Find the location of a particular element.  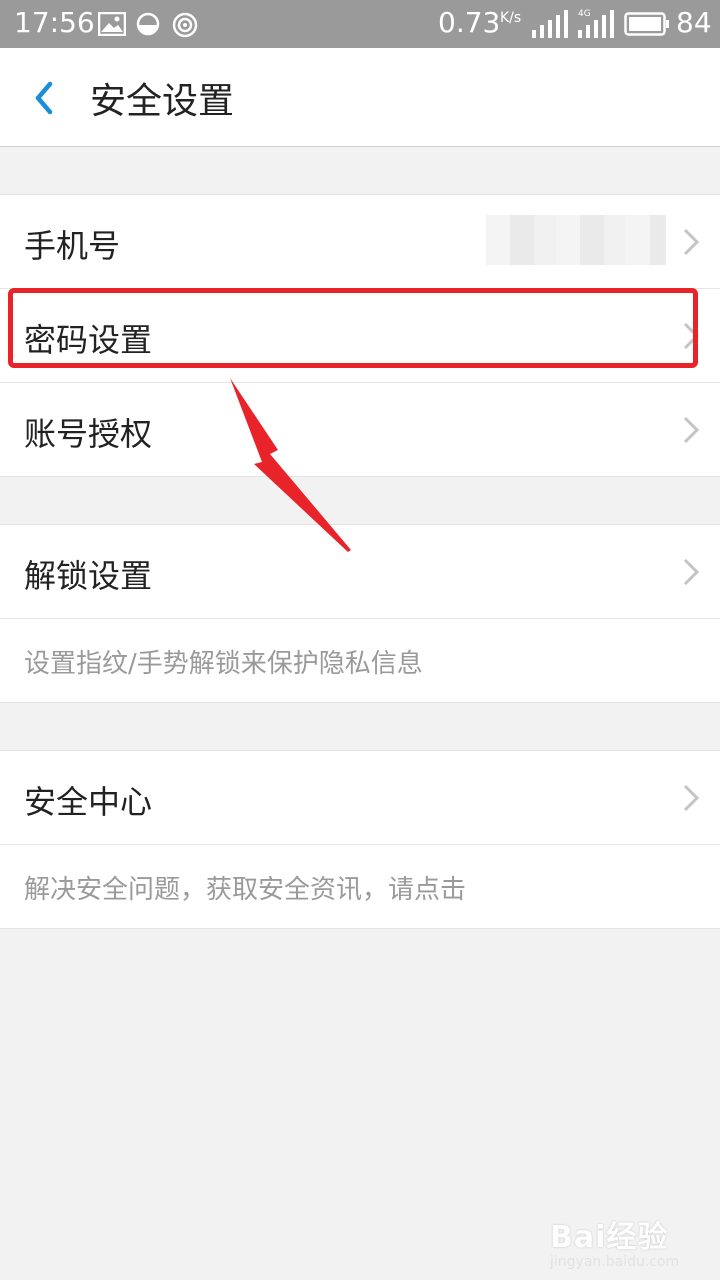

image-icon is located at coordinates (112, 25).